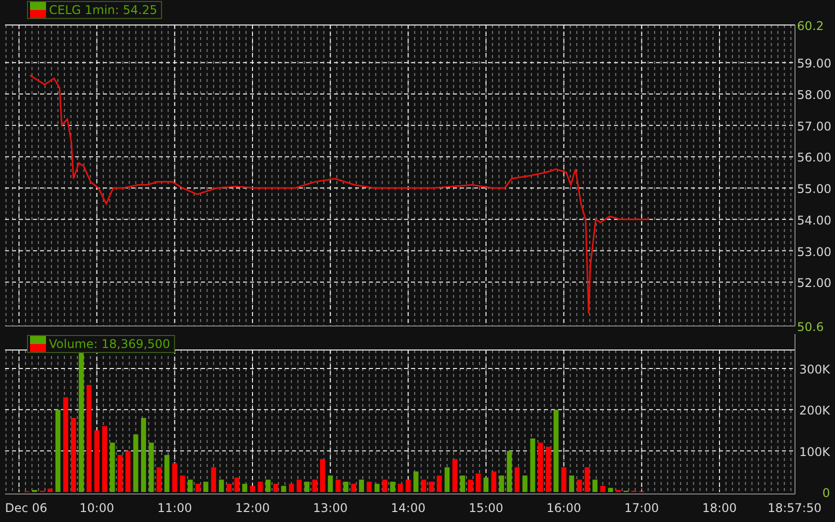  What do you see at coordinates (810, 26) in the screenshot?
I see `axis-label: 60.2` at bounding box center [810, 26].